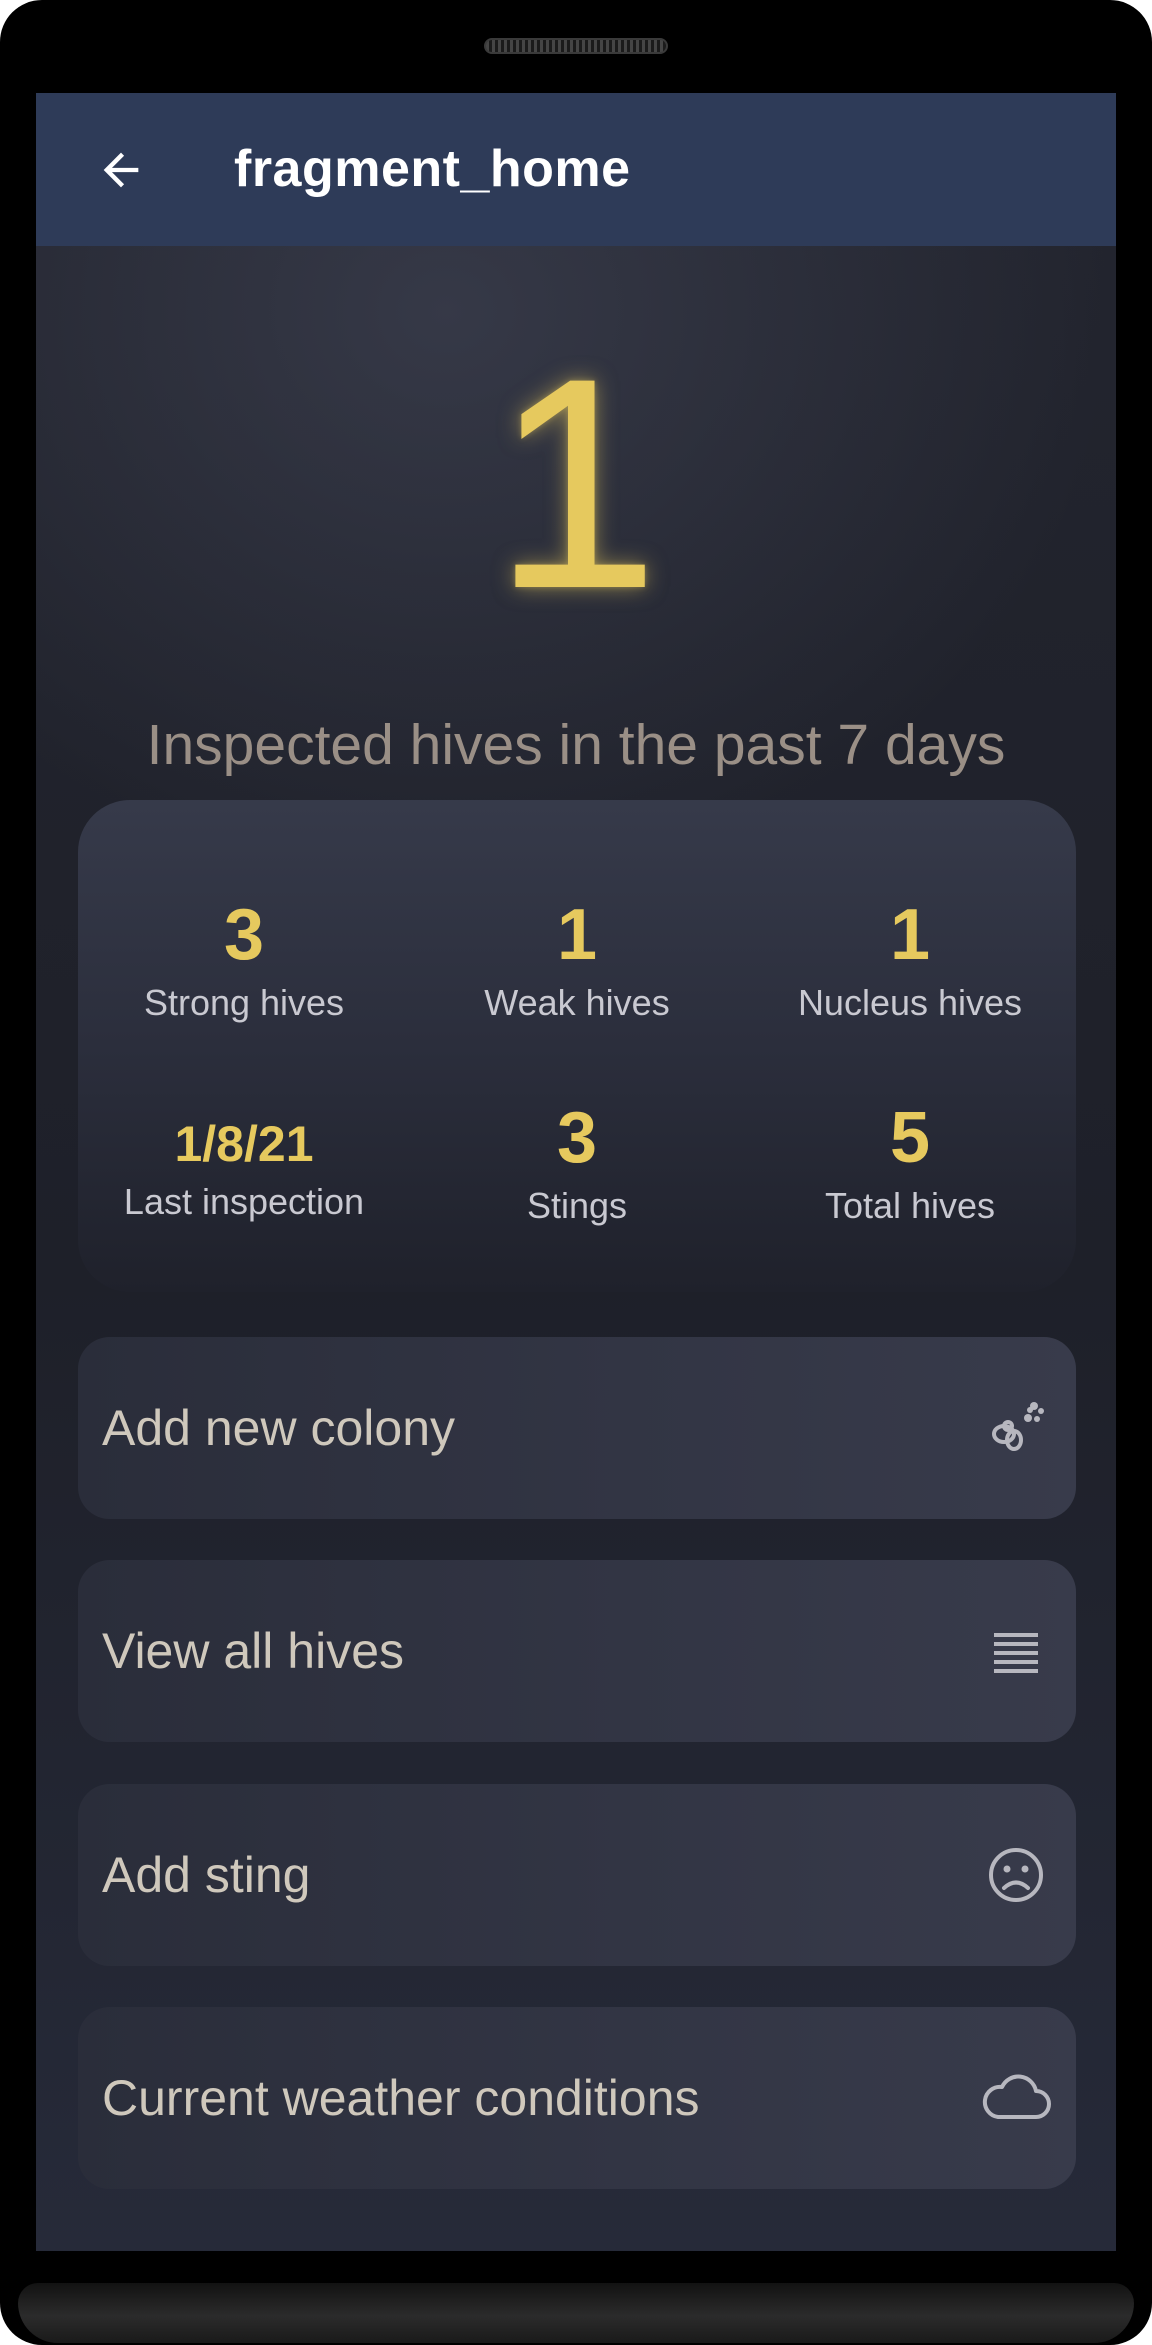  I want to click on inspected-hives-count: 1, so click(576, 483).